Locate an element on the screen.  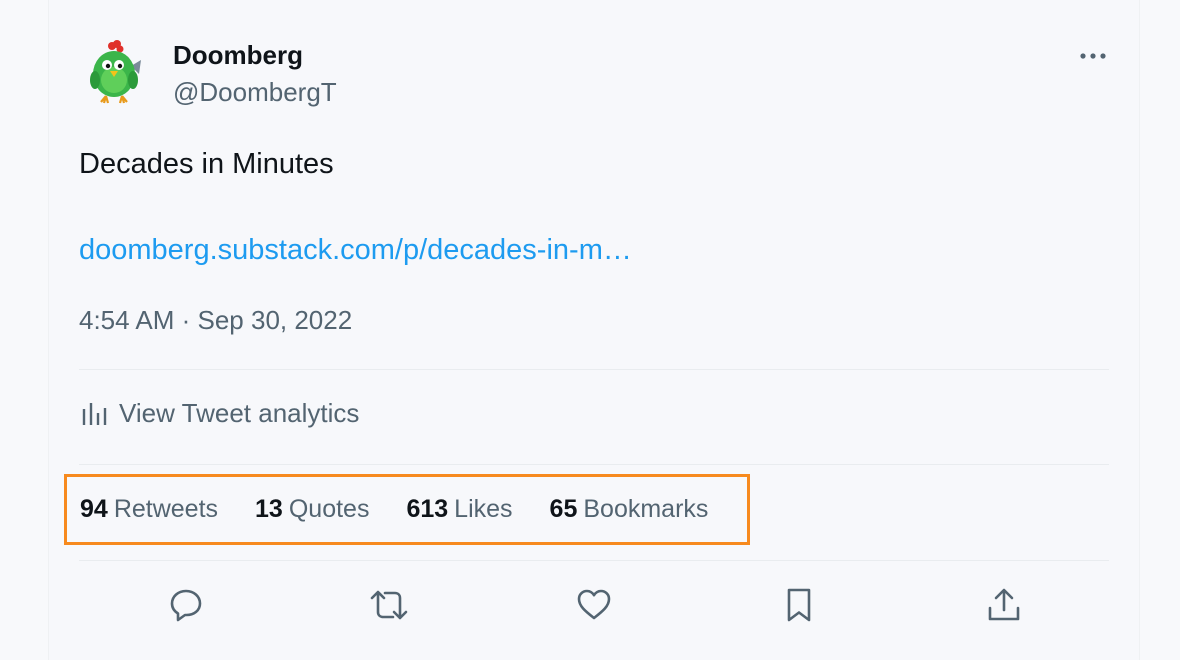
retweets-label: Retweets is located at coordinates (166, 509).